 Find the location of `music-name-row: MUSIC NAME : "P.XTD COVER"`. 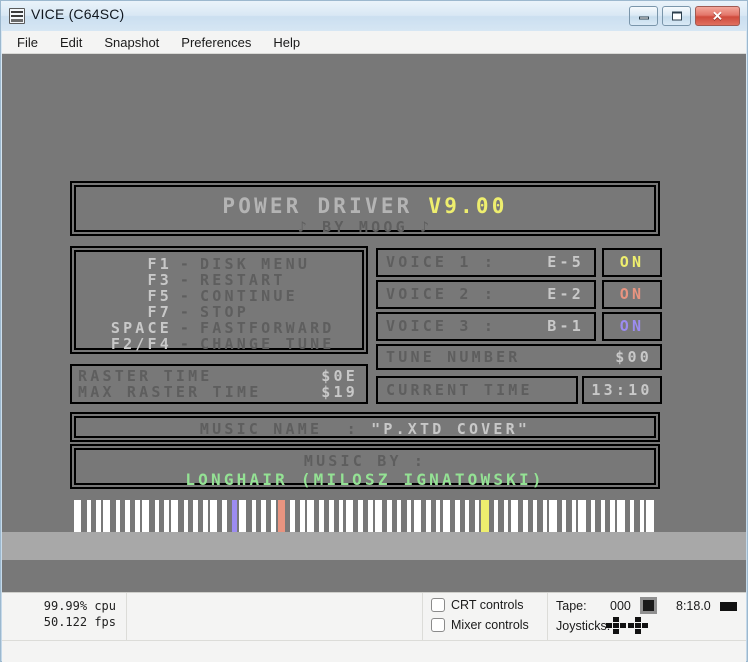

music-name-row: MUSIC NAME : "P.XTD COVER" is located at coordinates (365, 429).